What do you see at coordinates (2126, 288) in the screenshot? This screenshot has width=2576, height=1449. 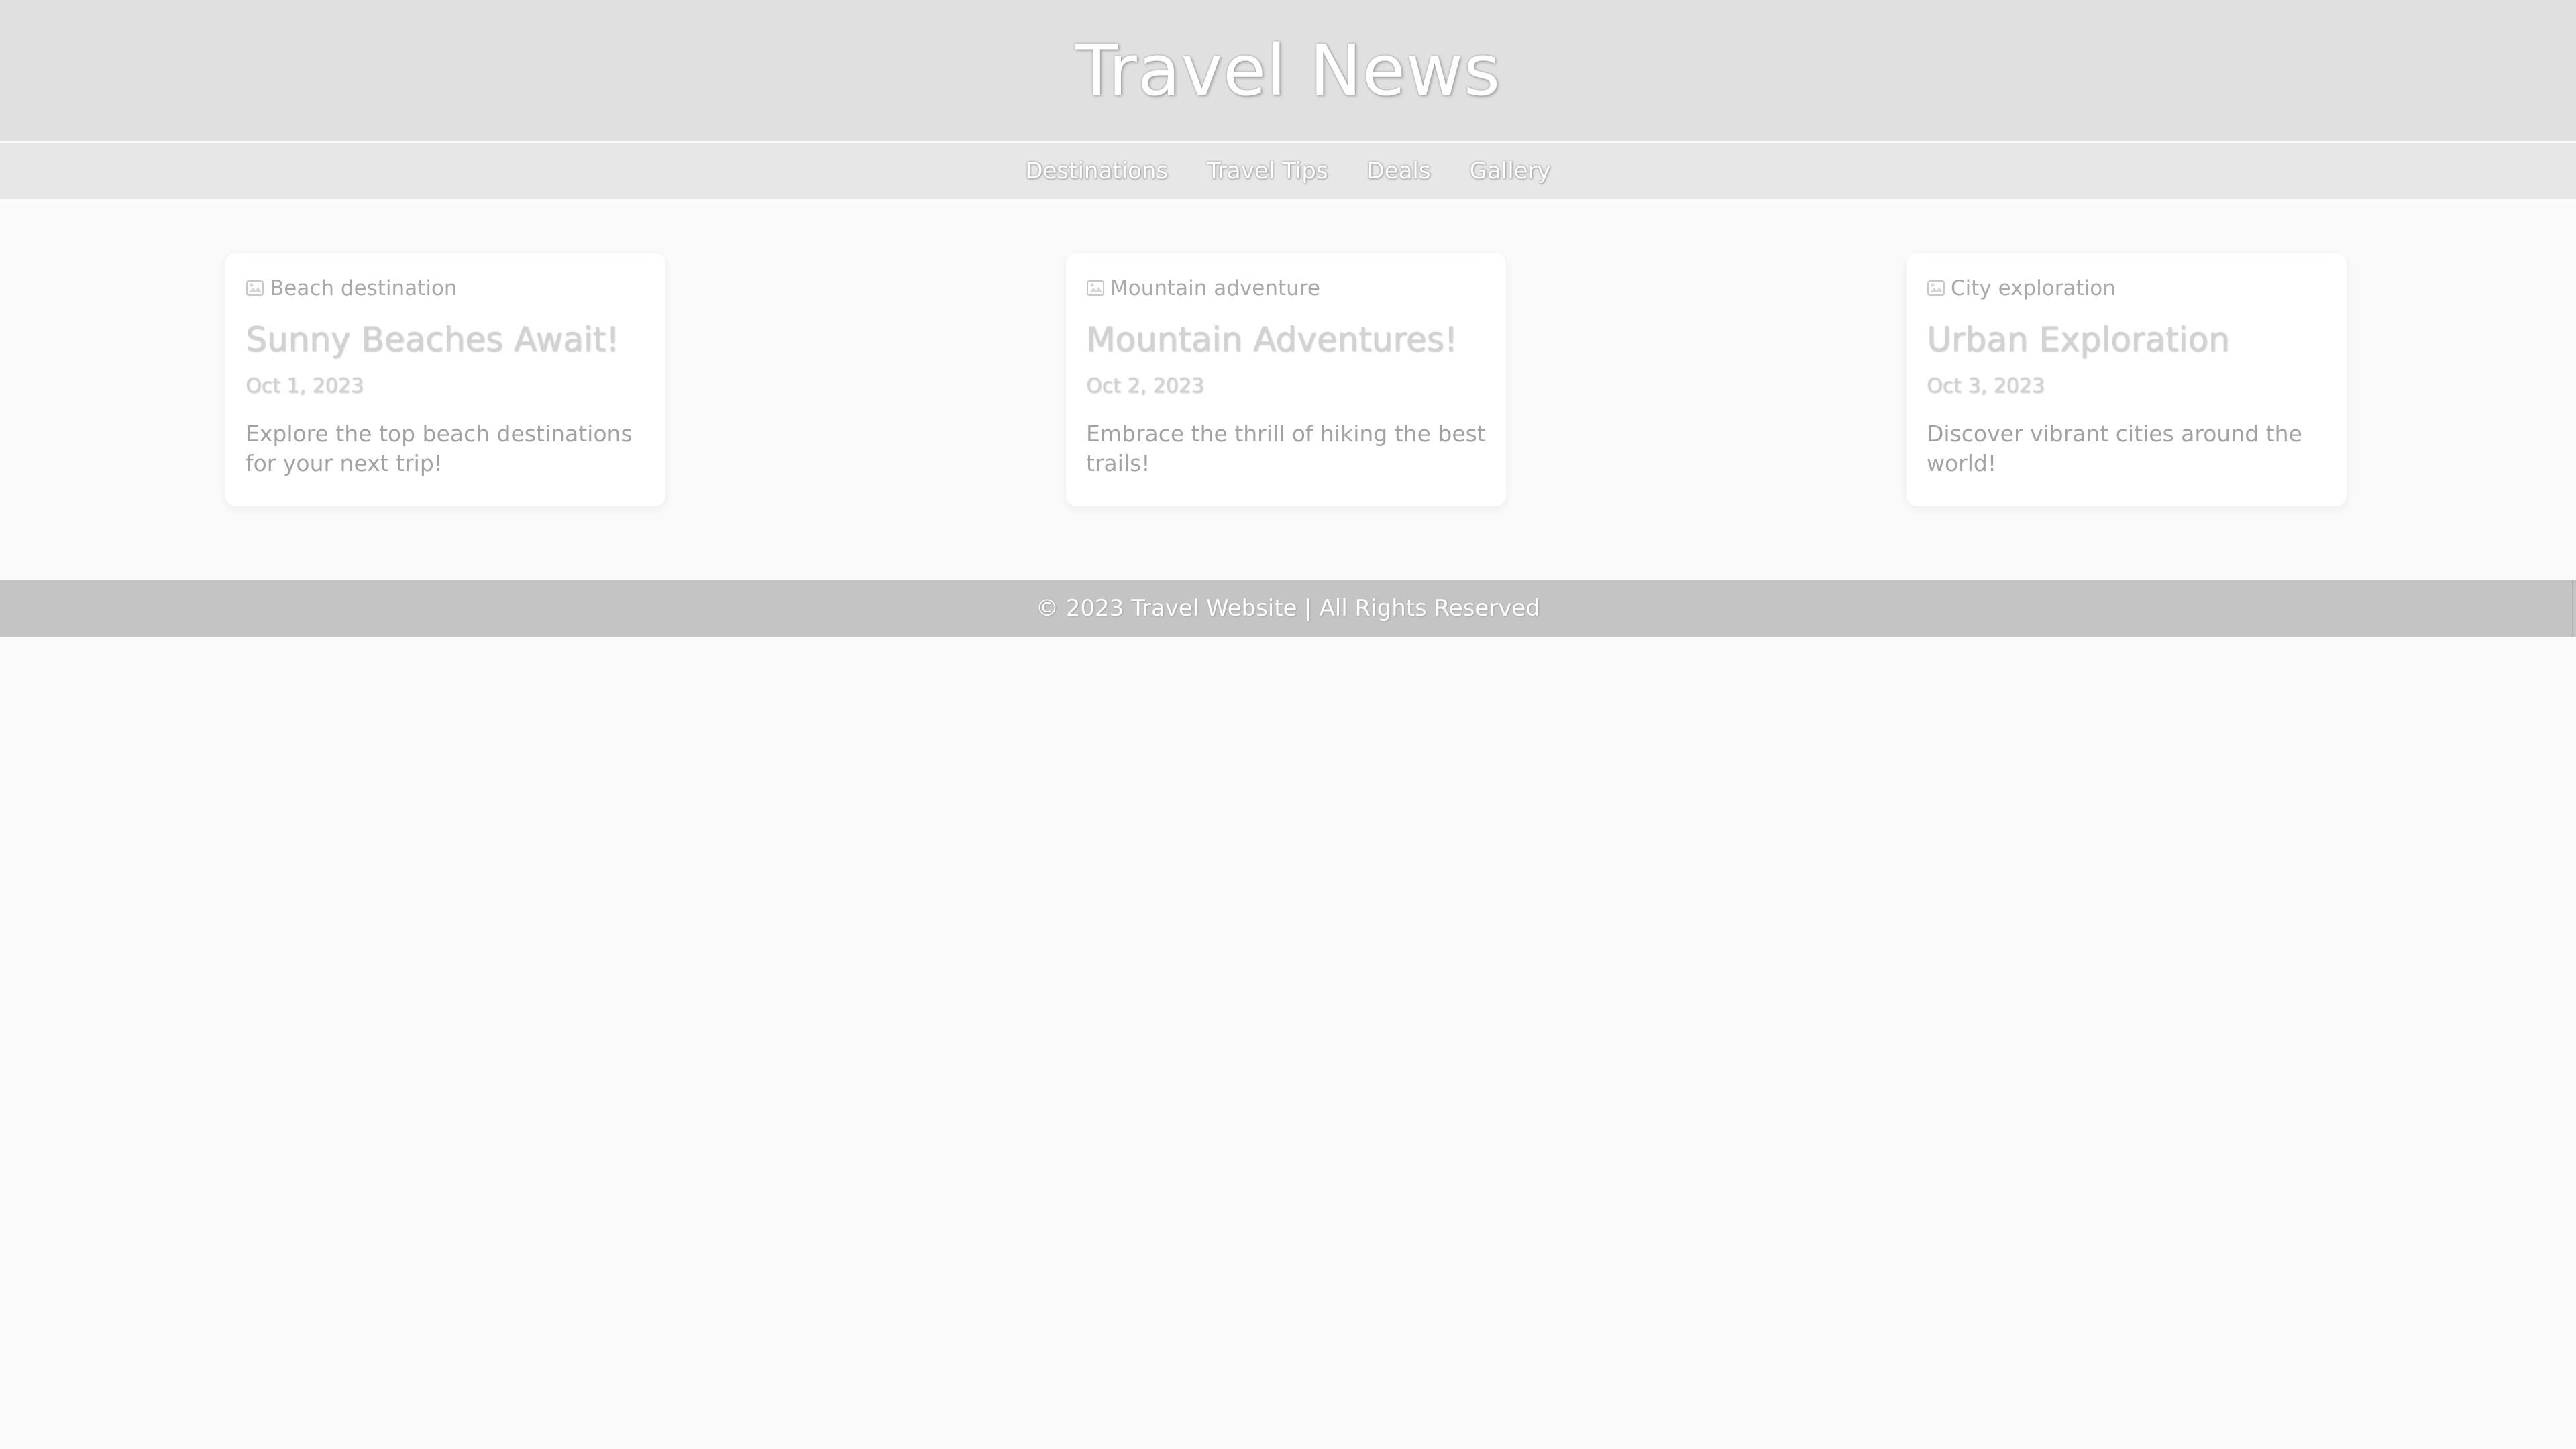 I see `article-image: City exploration` at bounding box center [2126, 288].